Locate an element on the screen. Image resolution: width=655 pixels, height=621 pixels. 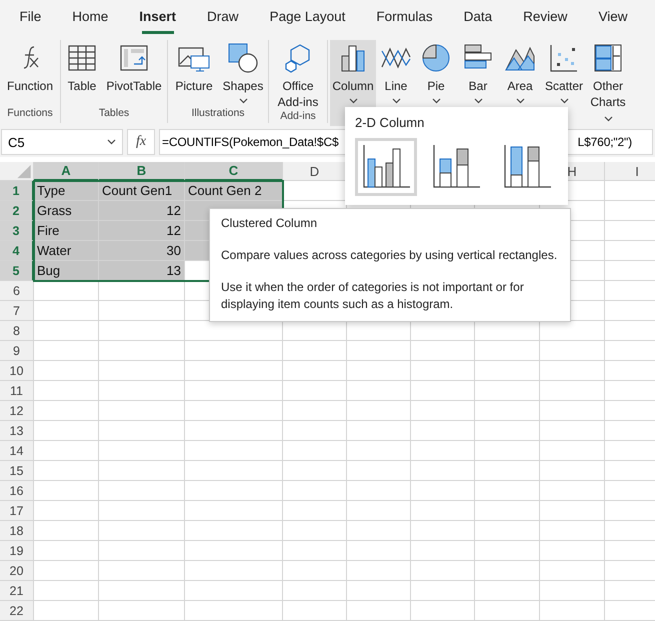
row-header: 6 is located at coordinates (17, 291).